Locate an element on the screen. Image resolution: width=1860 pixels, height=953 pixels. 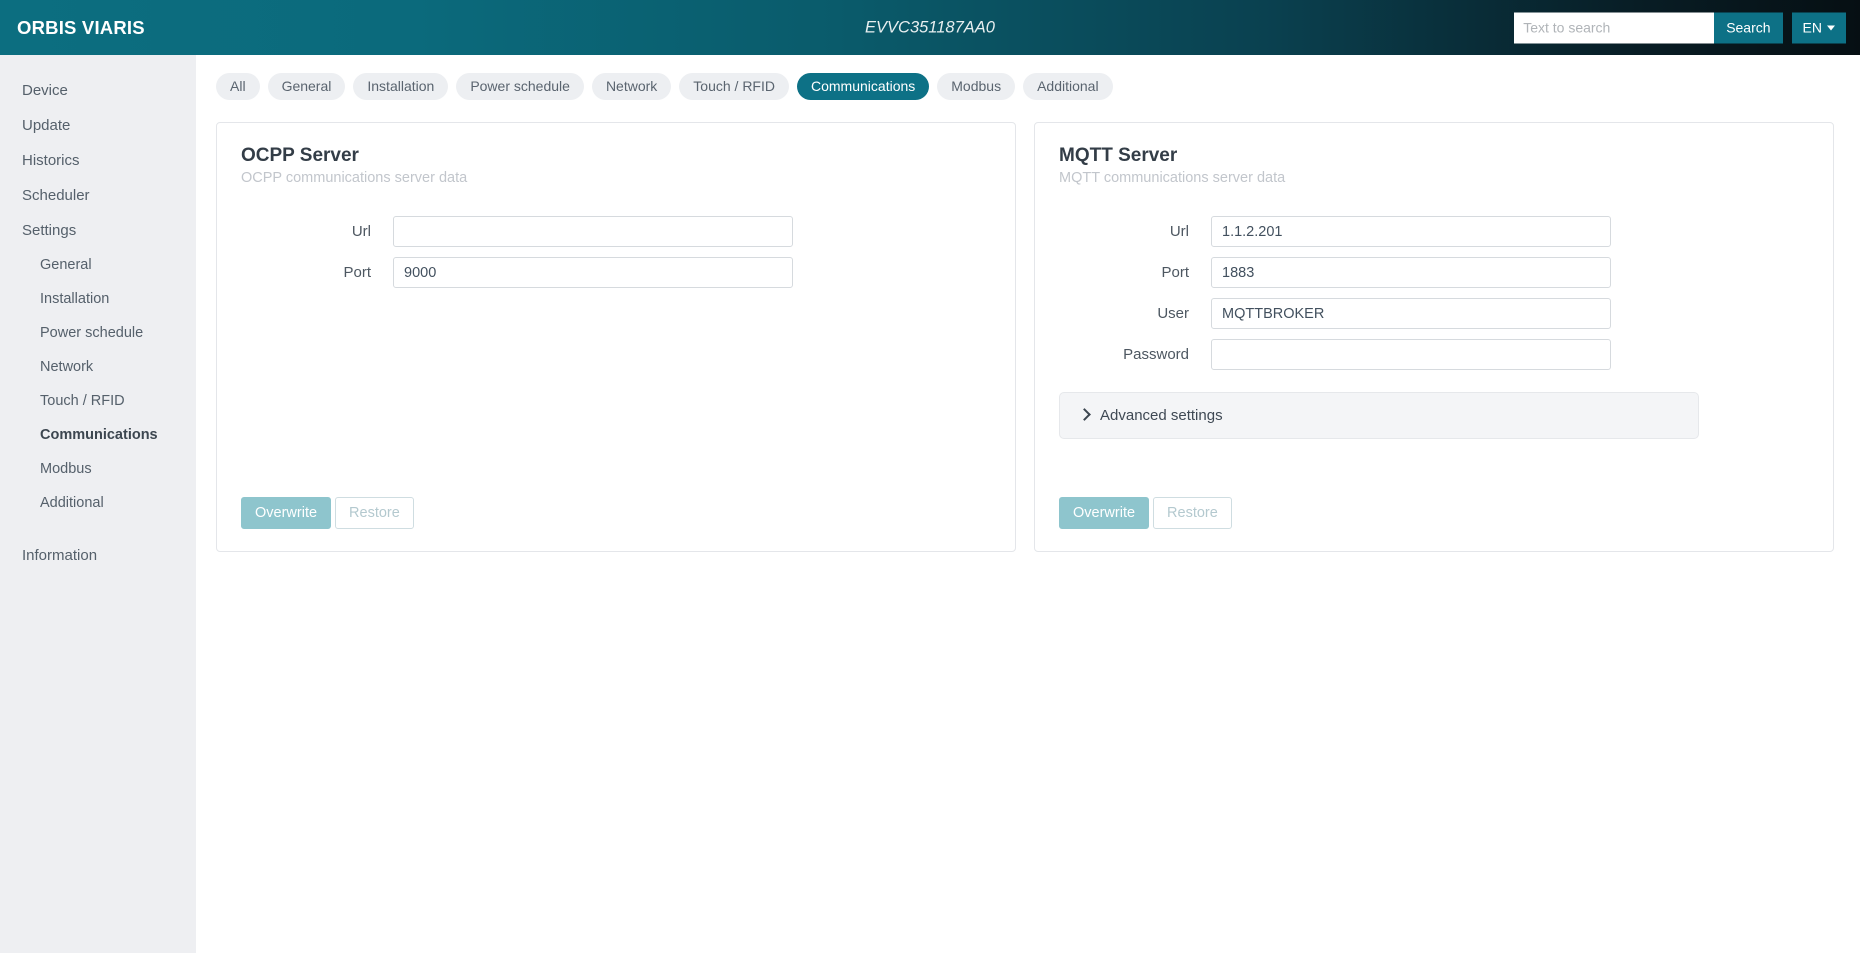
mqtt-url-label: Url is located at coordinates (1179, 231).